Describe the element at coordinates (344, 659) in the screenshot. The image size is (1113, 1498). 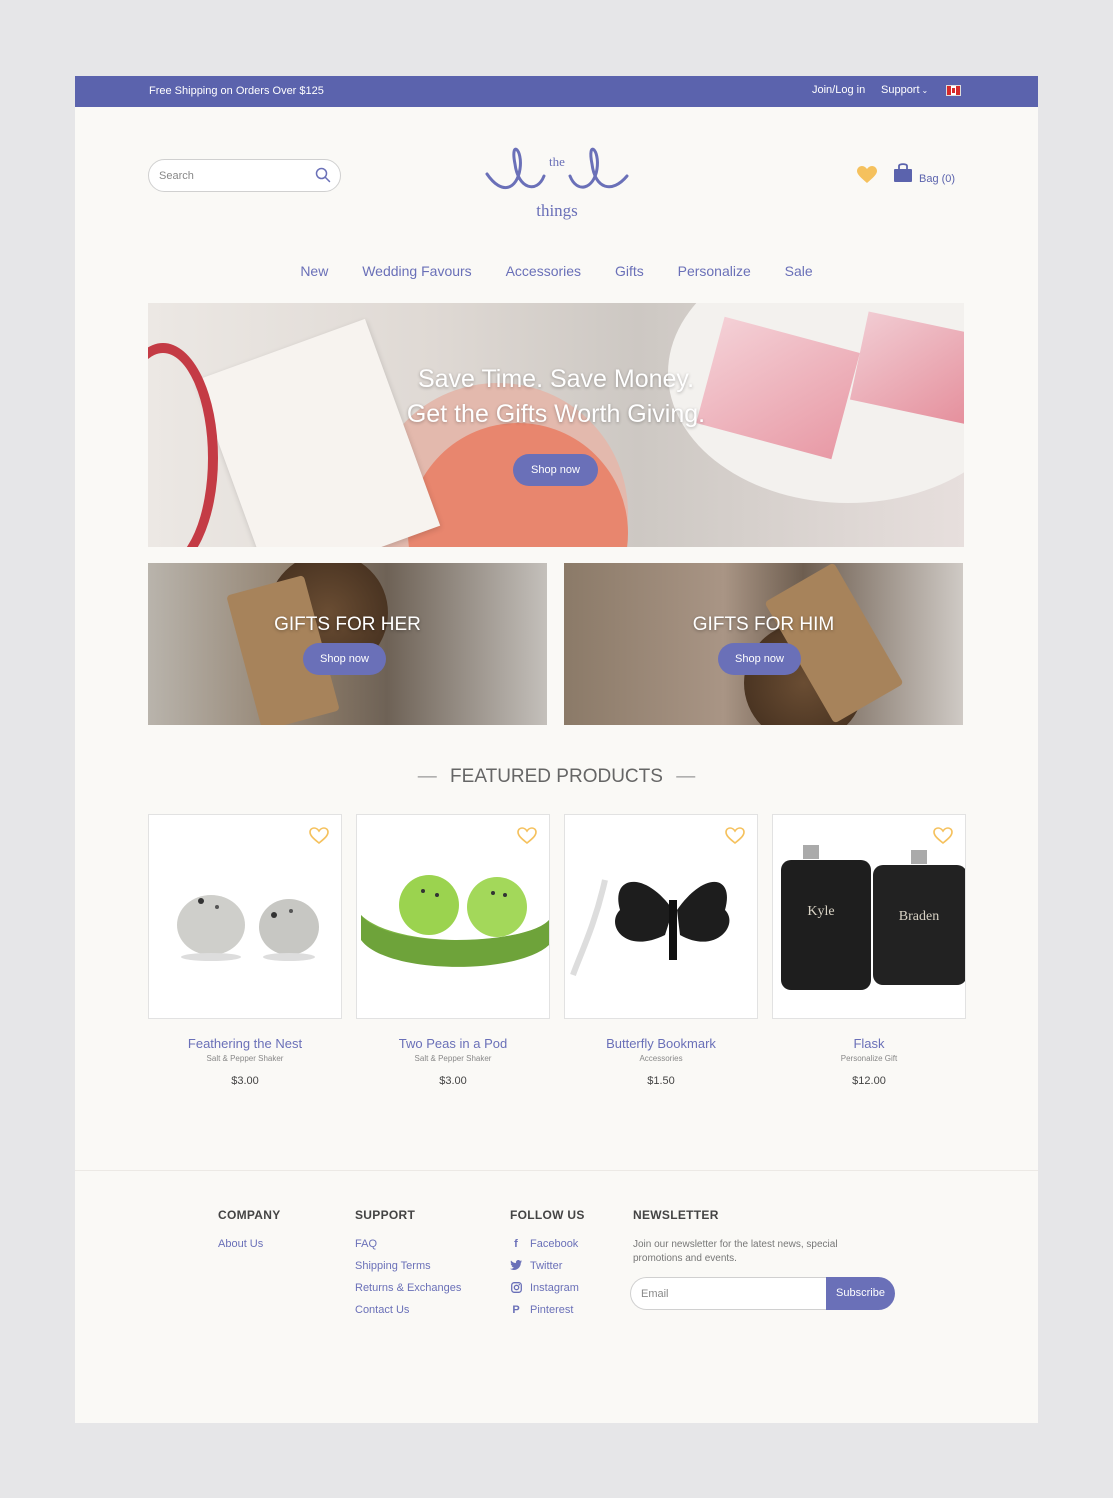
I see `promo-her-shop-now-button: Shop now` at that location.